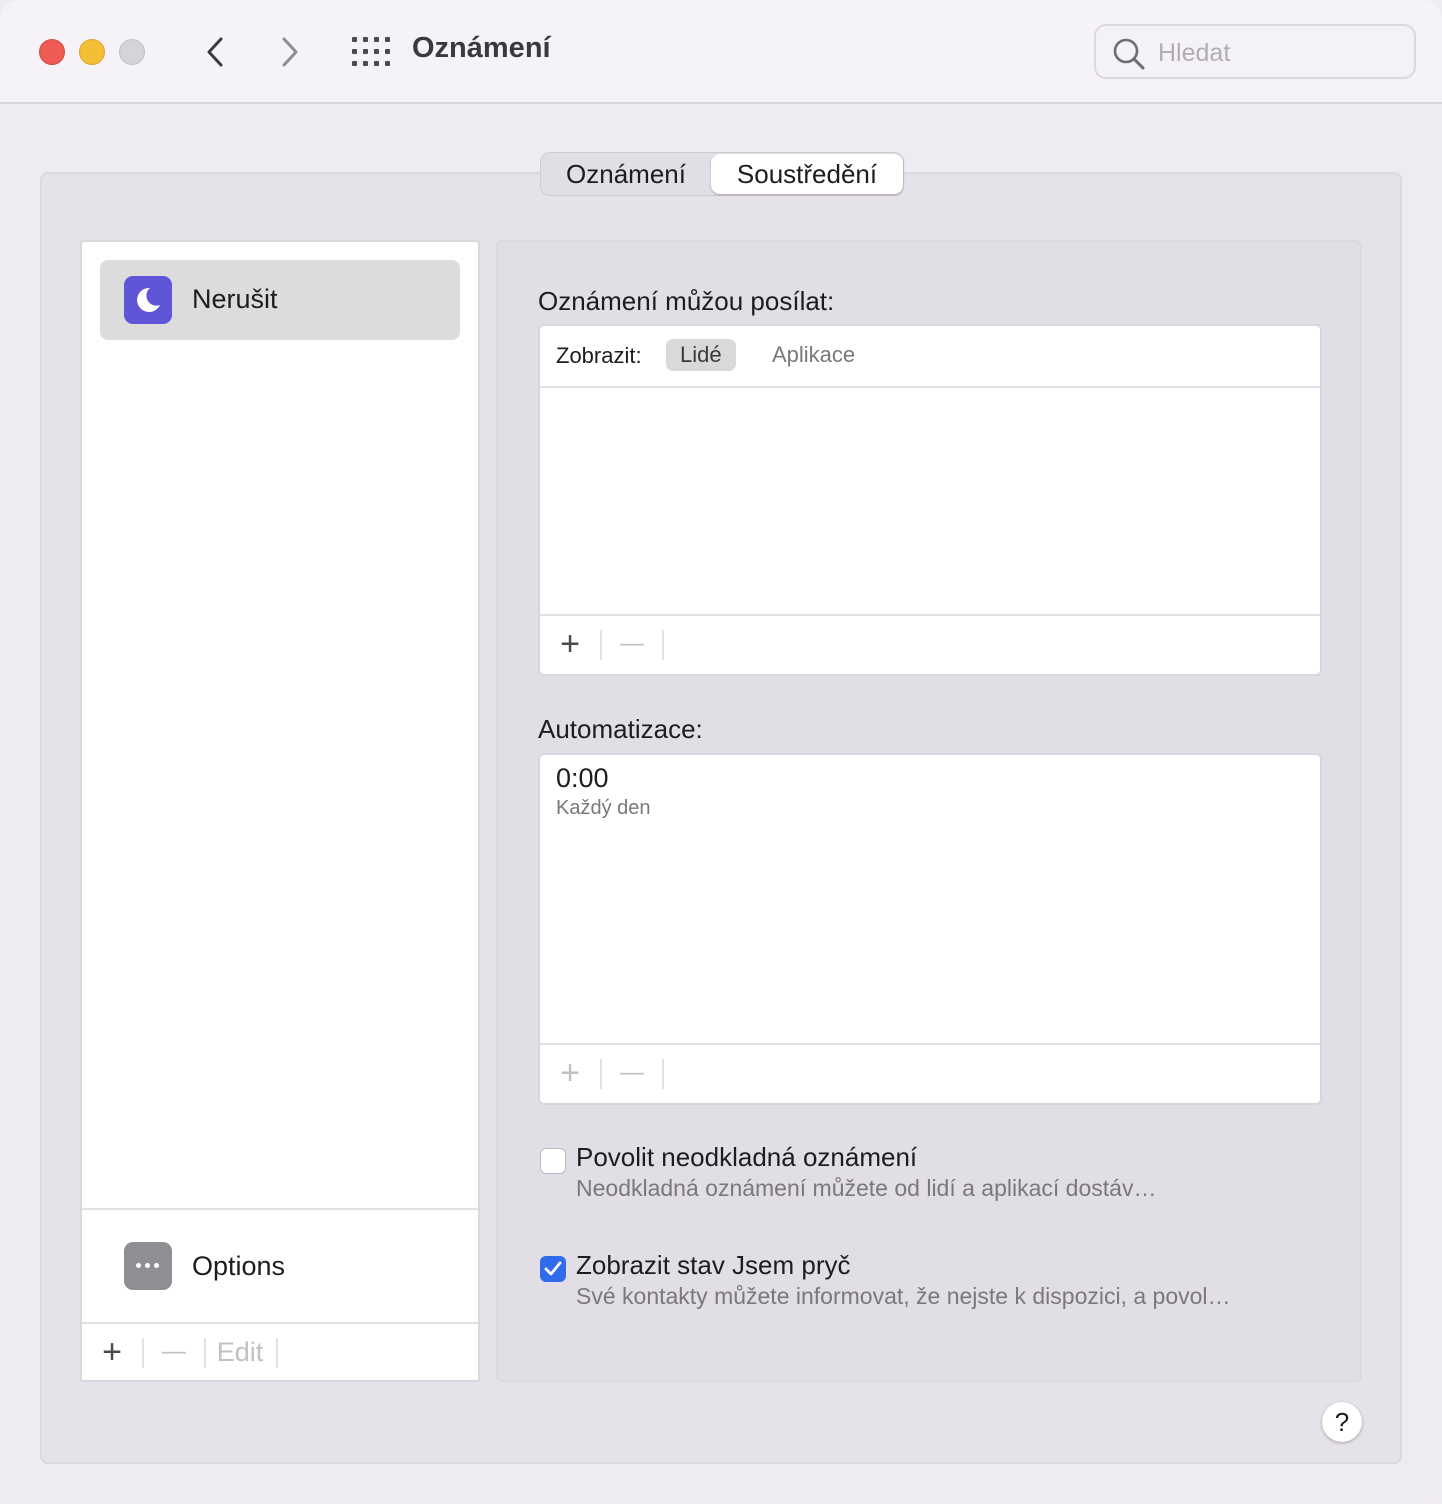 The width and height of the screenshot is (1442, 1504). What do you see at coordinates (1129, 54) in the screenshot?
I see `search-icon` at bounding box center [1129, 54].